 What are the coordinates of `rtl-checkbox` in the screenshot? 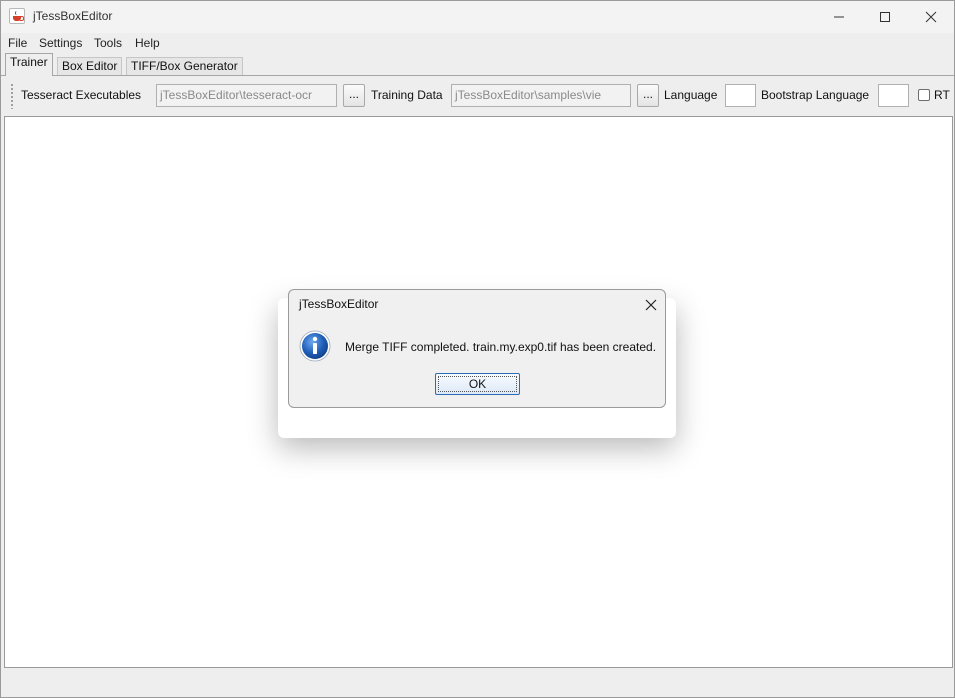 It's located at (924, 95).